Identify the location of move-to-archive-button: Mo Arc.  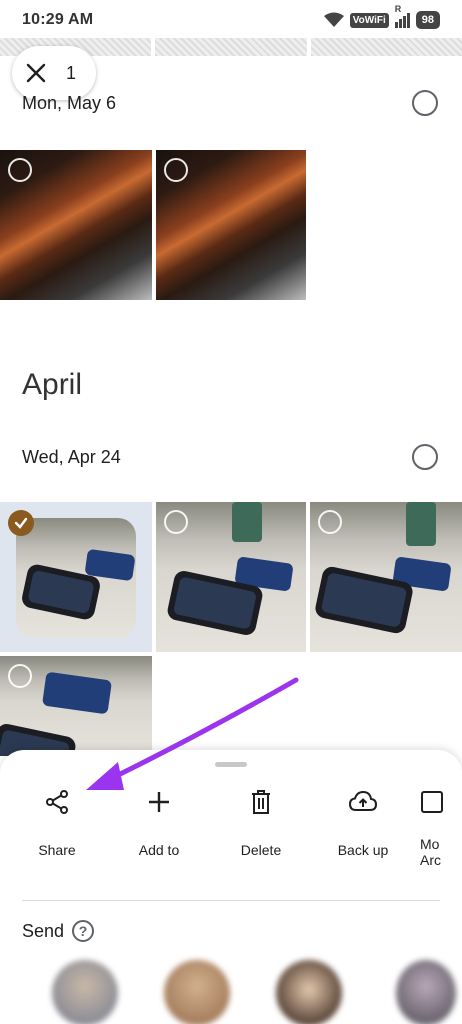
(441, 827).